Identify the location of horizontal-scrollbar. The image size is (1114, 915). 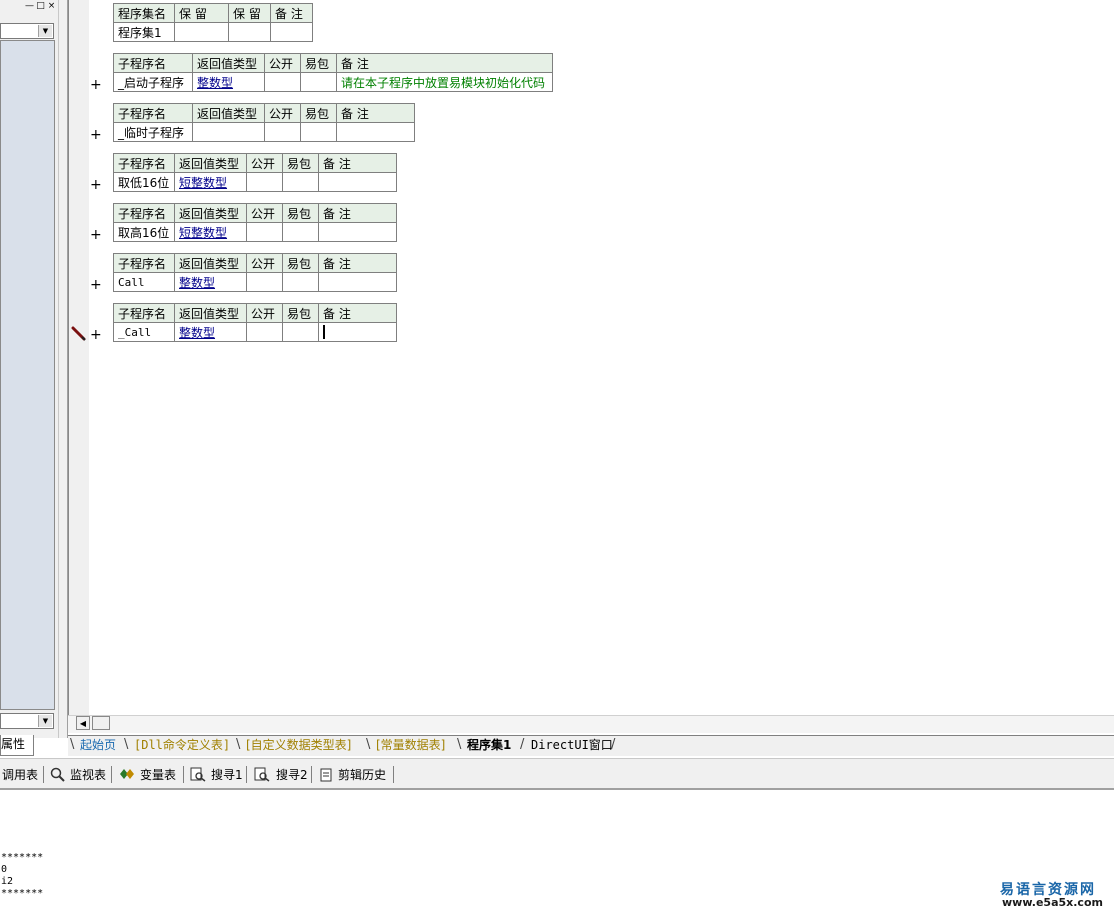
(591, 724).